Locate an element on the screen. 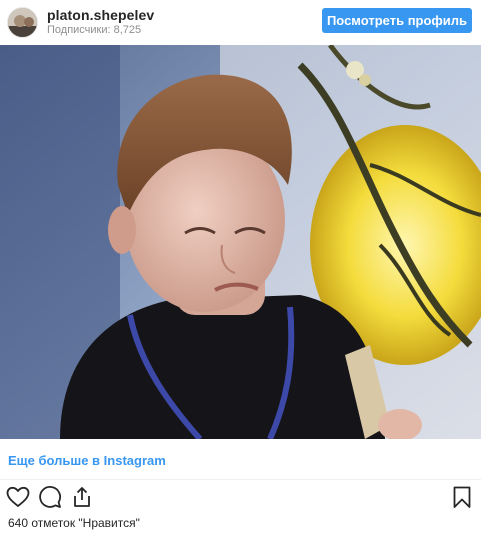 The image size is (481, 538). view-profile-button: Посмотреть профиль is located at coordinates (397, 20).